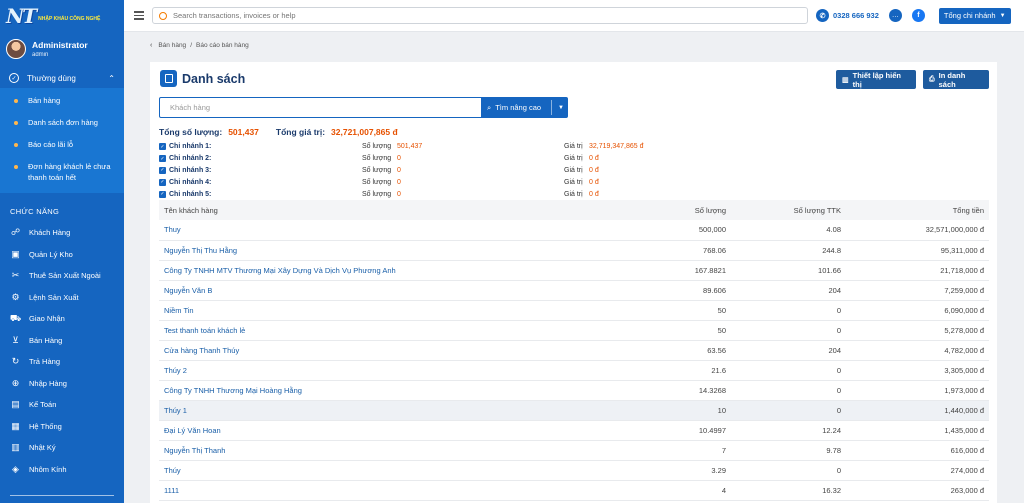 Image resolution: width=1024 pixels, height=503 pixels. I want to click on chevron-up-icon: ⌃, so click(111, 78).